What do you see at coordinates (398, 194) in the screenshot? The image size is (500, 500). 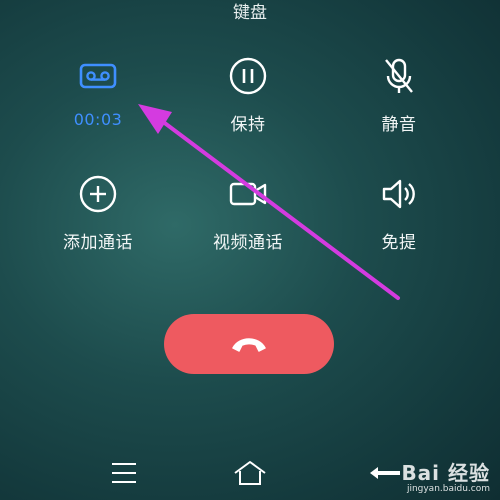 I see `speaker-icon` at bounding box center [398, 194].